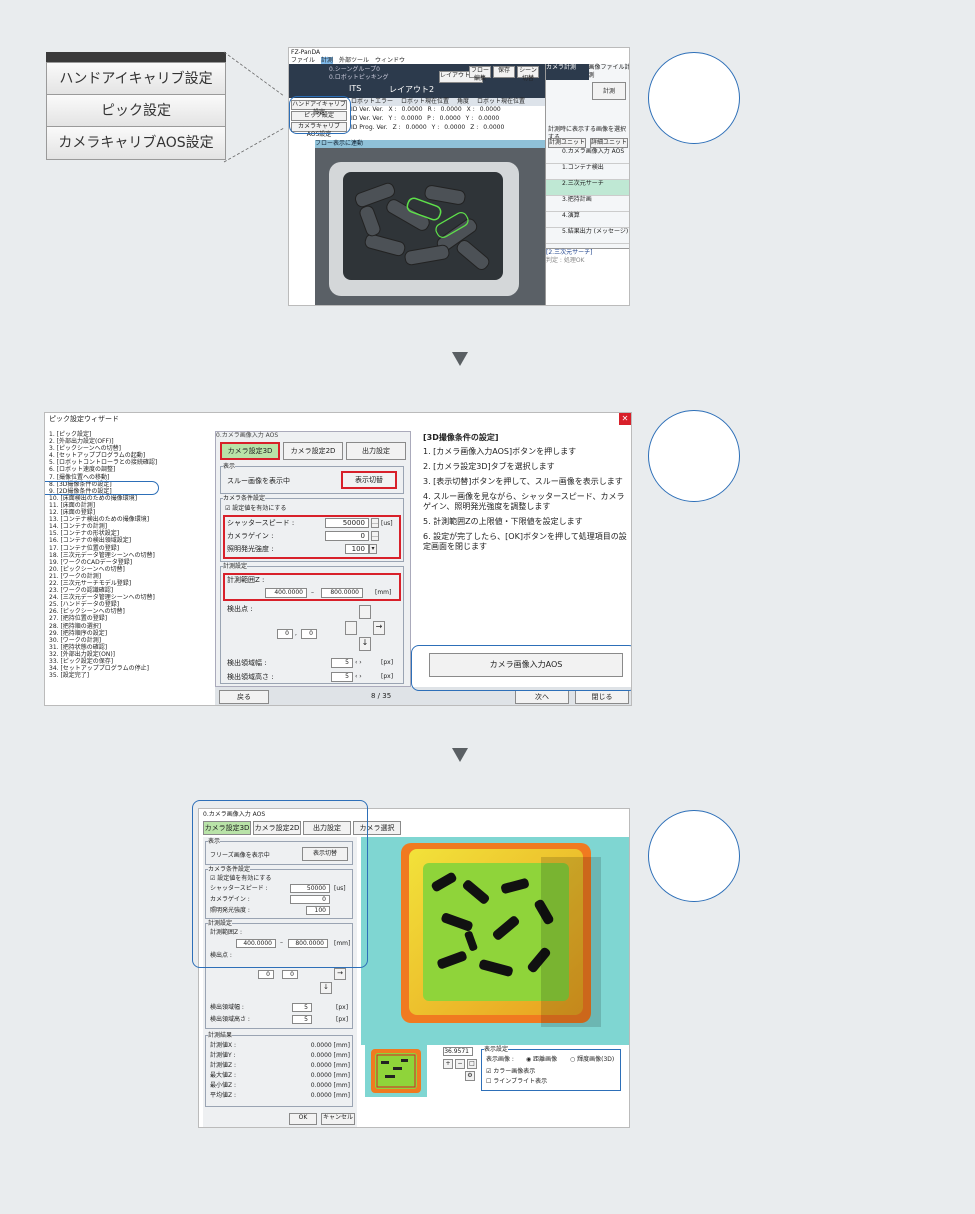  What do you see at coordinates (133, 548) in the screenshot?
I see `wizard-step-item: 17. [コンテナ位置の登録]` at bounding box center [133, 548].